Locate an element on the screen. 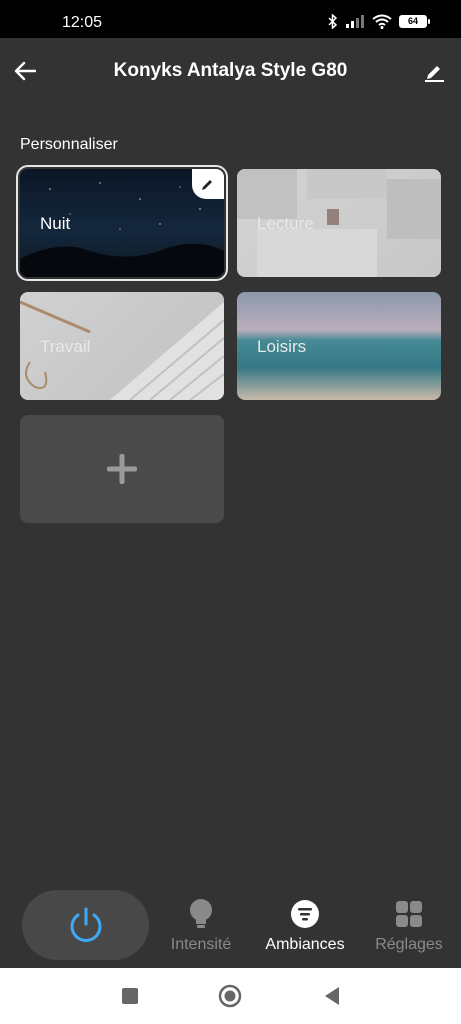  battery-indicator: 64 is located at coordinates (414, 21).